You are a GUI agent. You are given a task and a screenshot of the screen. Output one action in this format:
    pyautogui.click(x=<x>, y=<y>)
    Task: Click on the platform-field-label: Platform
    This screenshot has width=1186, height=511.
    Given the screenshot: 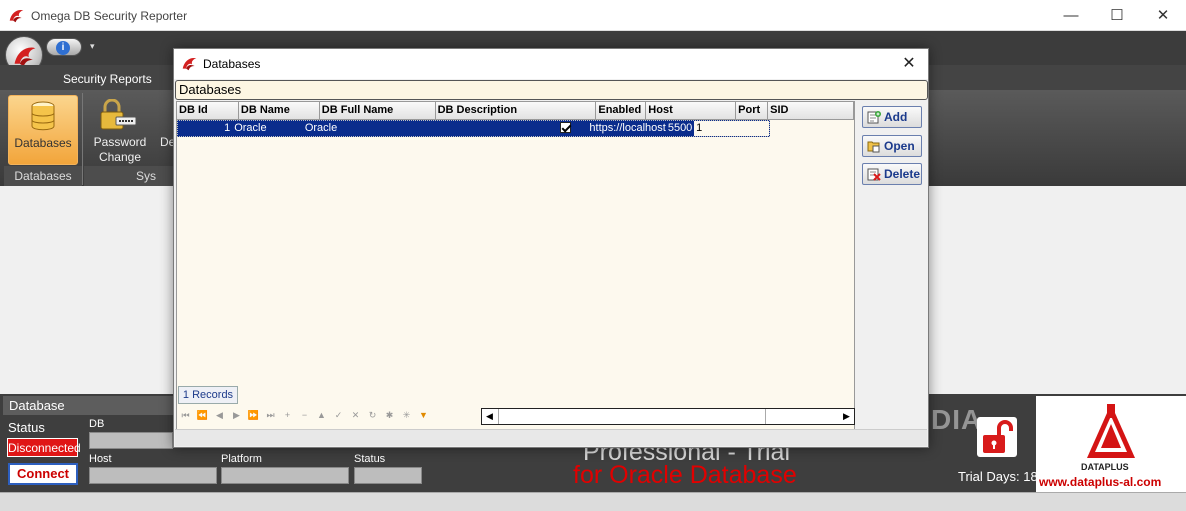 What is the action you would take?
    pyautogui.click(x=241, y=459)
    